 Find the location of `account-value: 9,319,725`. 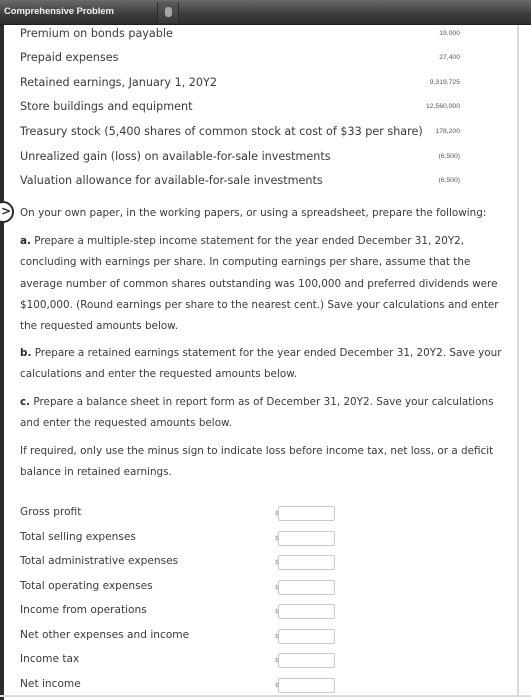

account-value: 9,319,725 is located at coordinates (444, 82).